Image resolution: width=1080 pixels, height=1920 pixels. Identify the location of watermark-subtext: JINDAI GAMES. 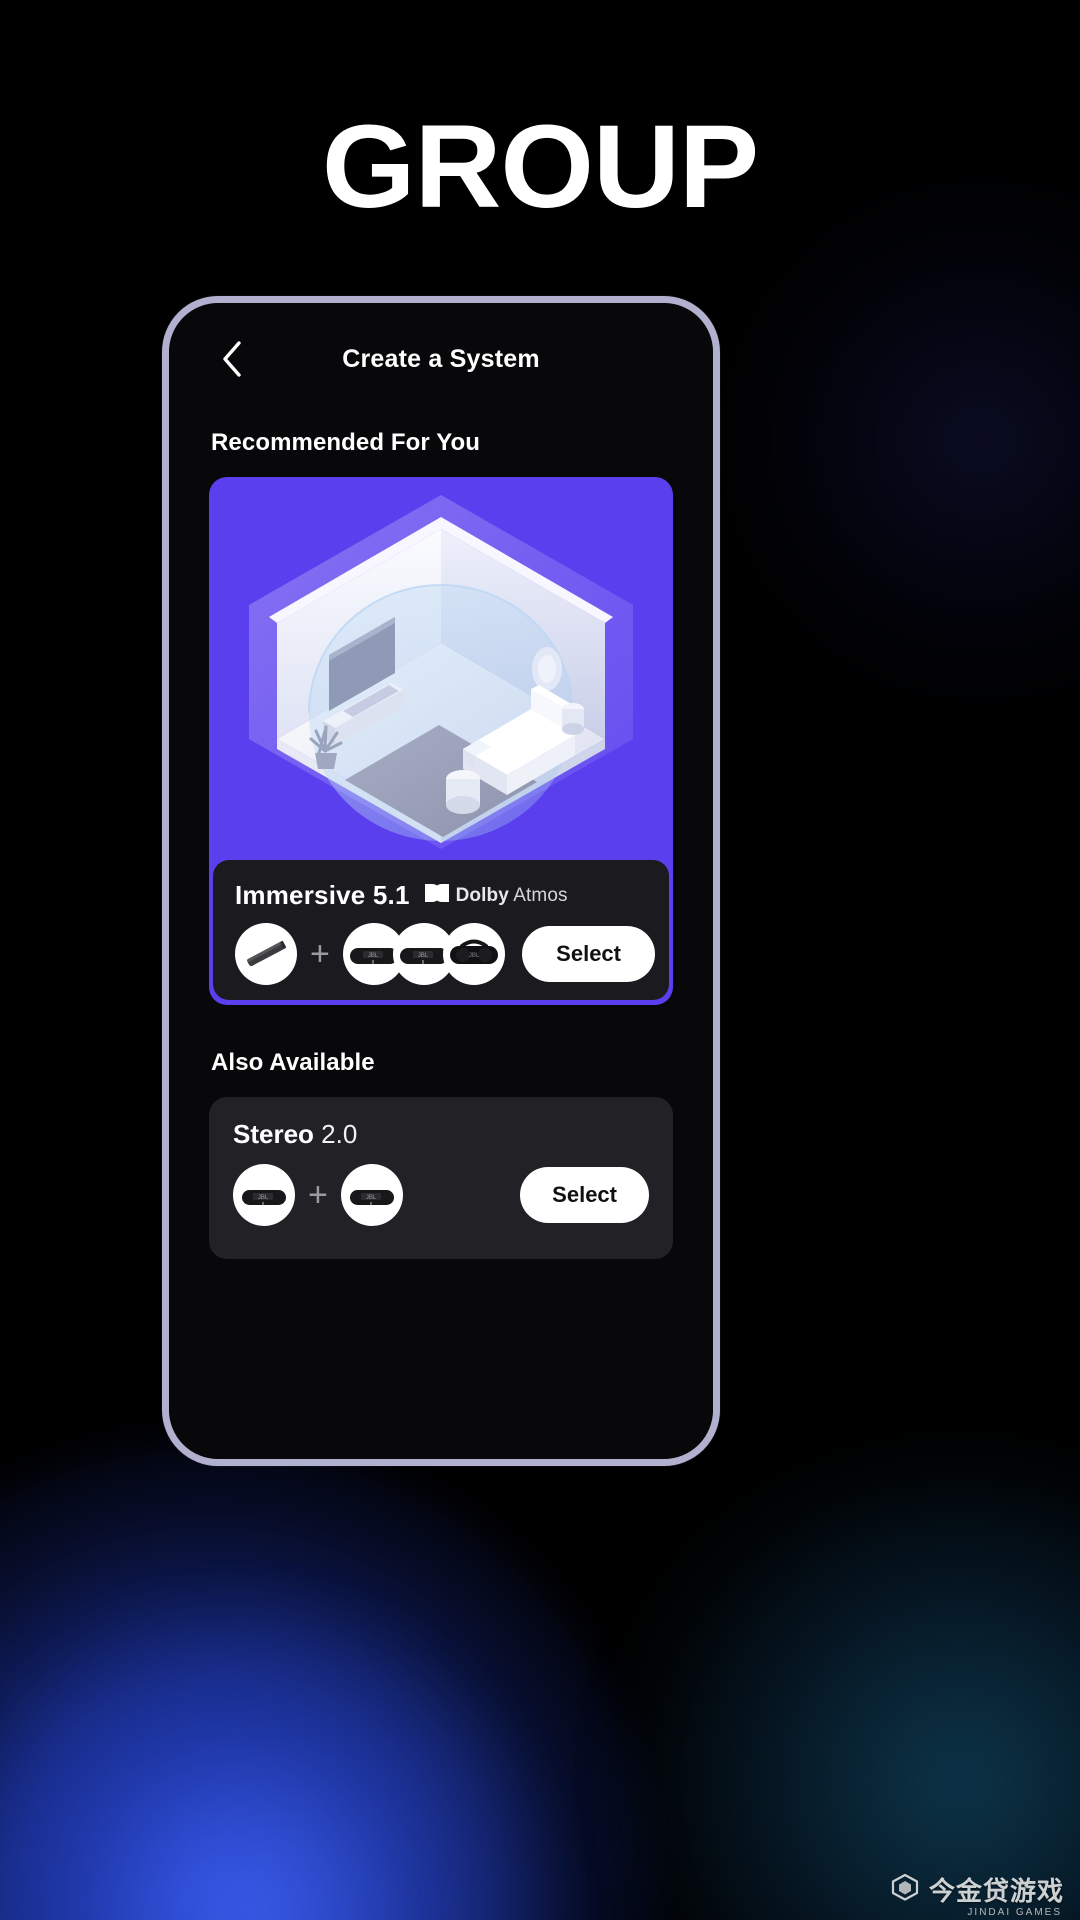
(1014, 1912).